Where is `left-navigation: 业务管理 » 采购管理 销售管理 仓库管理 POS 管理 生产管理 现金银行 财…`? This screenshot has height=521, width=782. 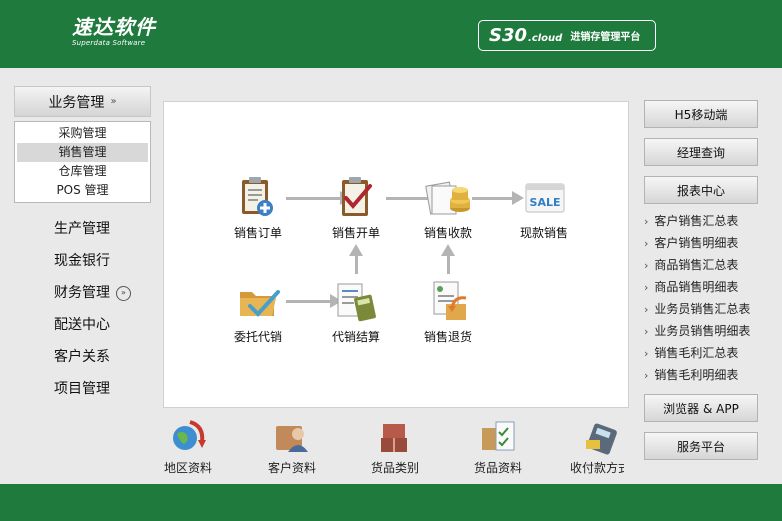
left-navigation: 业务管理 » 采购管理 销售管理 仓库管理 POS 管理 生产管理 现金银行 财… is located at coordinates (82, 245).